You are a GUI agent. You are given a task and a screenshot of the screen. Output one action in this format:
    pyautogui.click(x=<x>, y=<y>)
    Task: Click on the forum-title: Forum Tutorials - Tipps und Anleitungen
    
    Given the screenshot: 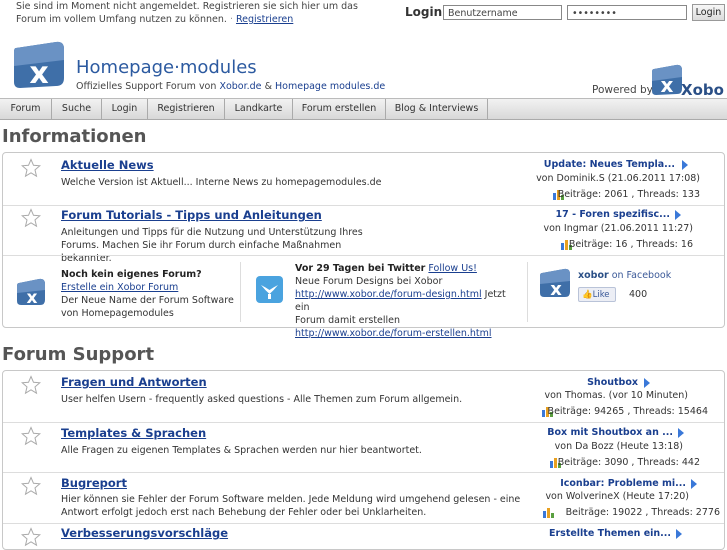 What is the action you would take?
    pyautogui.click(x=191, y=215)
    